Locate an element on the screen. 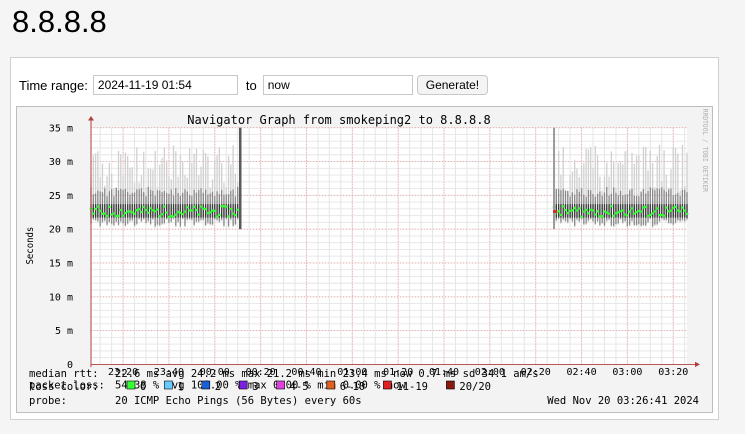 The width and height of the screenshot is (745, 434). end-time-input is located at coordinates (337, 85).